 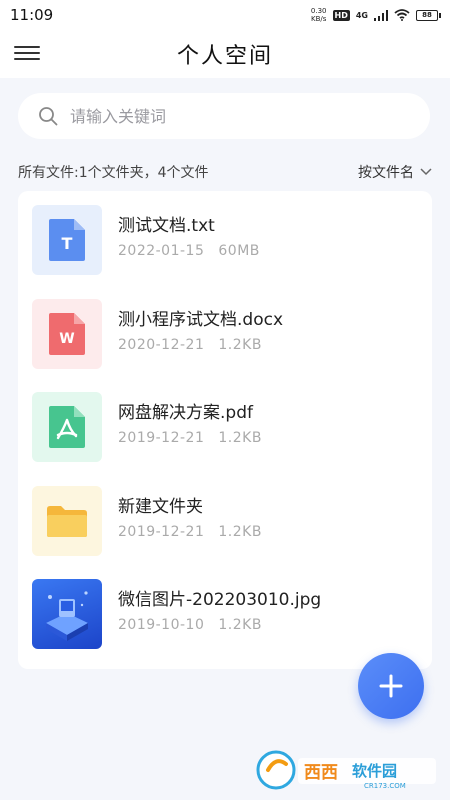 I want to click on network-speed-unit: KB/s, so click(x=319, y=19).